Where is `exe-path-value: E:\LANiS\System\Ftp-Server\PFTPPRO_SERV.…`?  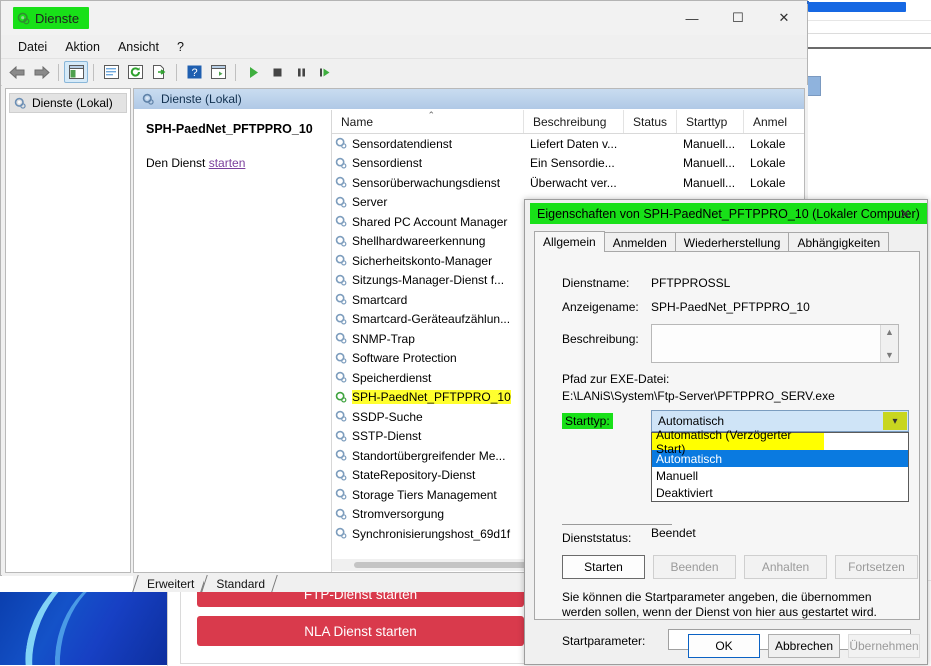 exe-path-value: E:\LANiS\System\Ftp-Server\PFTPPRO_SERV.… is located at coordinates (698, 396).